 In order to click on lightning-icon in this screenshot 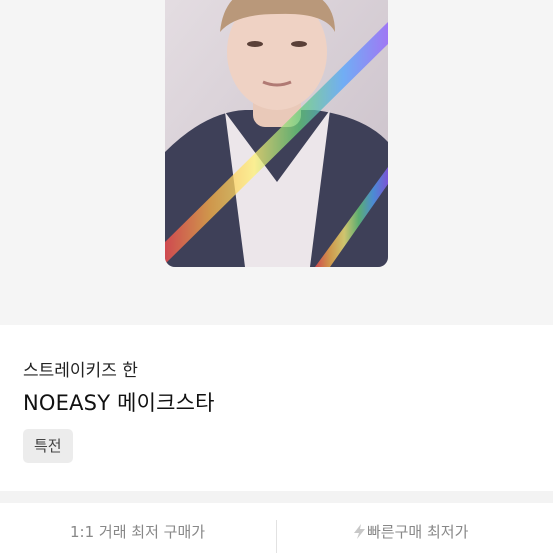, I will do `click(359, 533)`.